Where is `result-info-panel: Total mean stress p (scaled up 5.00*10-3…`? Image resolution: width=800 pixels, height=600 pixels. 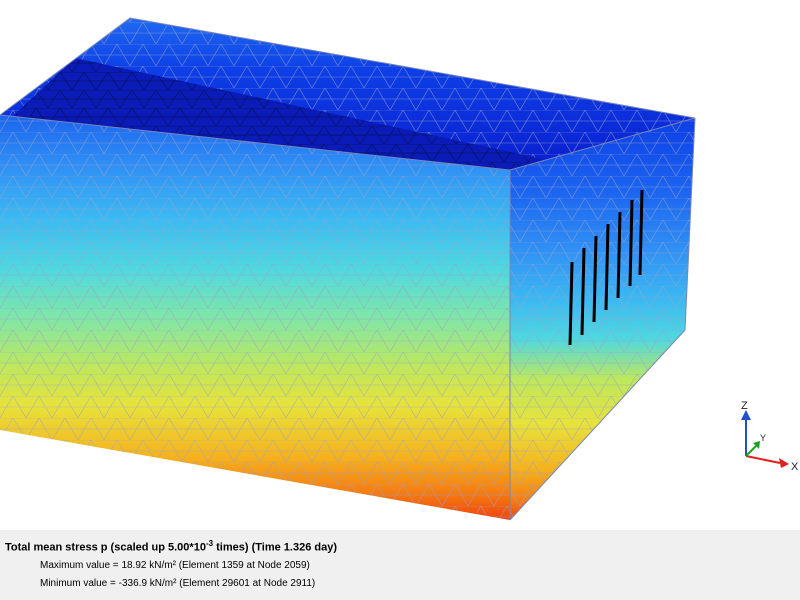 result-info-panel: Total mean stress p (scaled up 5.00*10-3… is located at coordinates (400, 565).